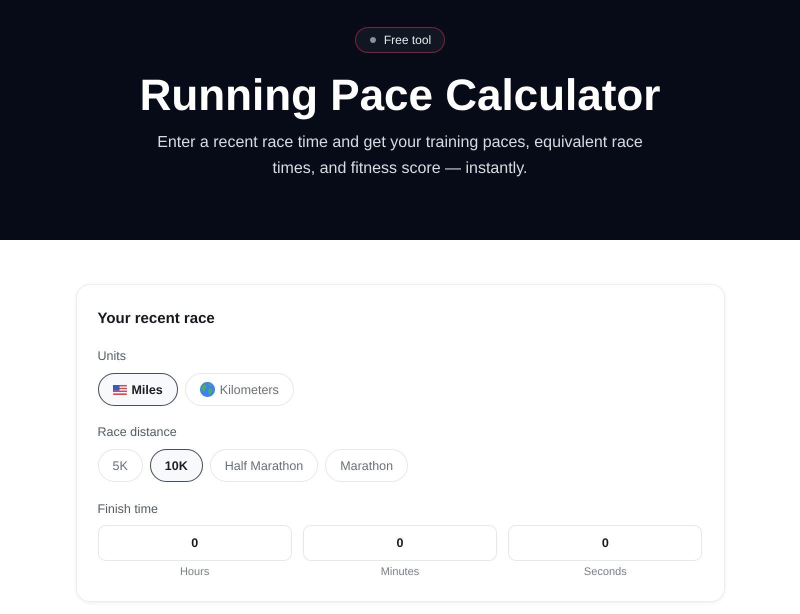 The height and width of the screenshot is (614, 800). What do you see at coordinates (128, 509) in the screenshot?
I see `finish-time-label: Finish time` at bounding box center [128, 509].